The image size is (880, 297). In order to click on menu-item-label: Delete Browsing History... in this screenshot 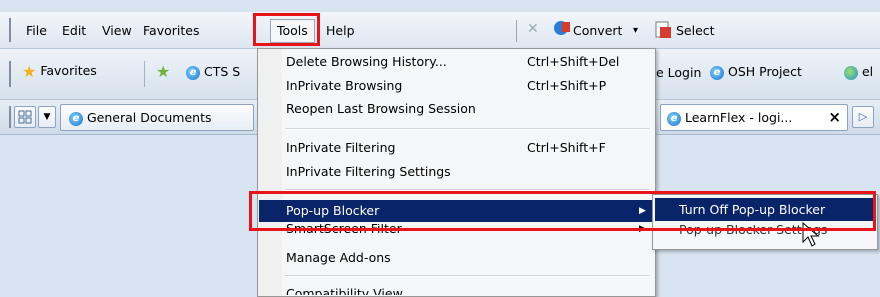, I will do `click(366, 61)`.